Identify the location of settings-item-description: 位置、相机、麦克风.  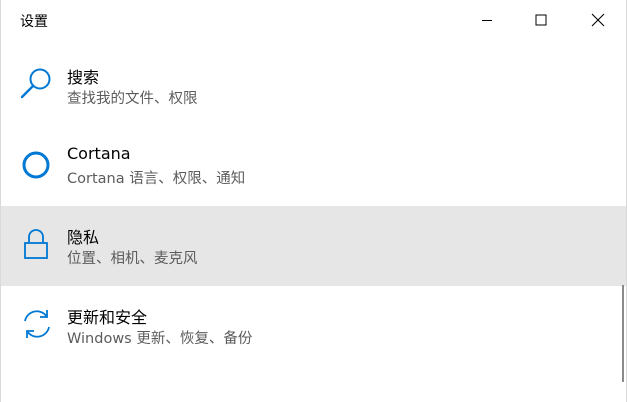
(132, 259).